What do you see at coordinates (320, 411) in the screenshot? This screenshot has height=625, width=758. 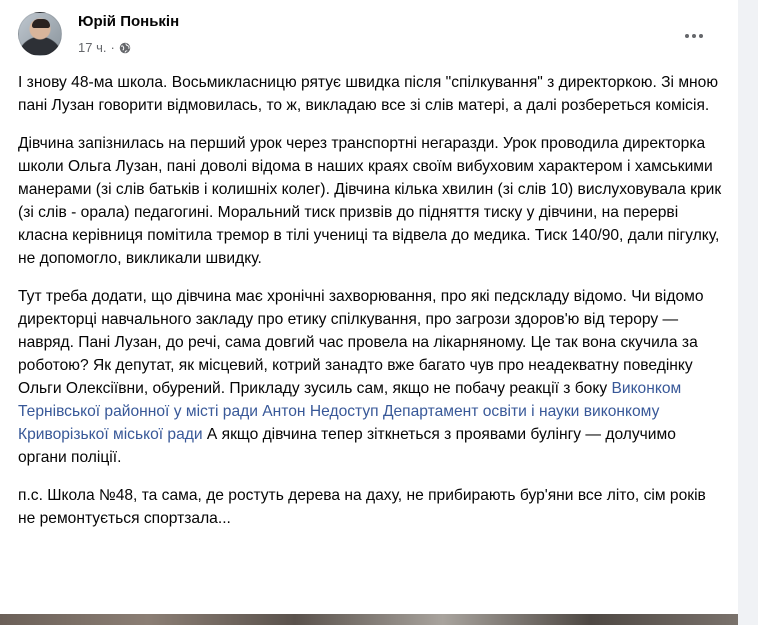 I see `tag-link-anton: Антон Недоступ` at bounding box center [320, 411].